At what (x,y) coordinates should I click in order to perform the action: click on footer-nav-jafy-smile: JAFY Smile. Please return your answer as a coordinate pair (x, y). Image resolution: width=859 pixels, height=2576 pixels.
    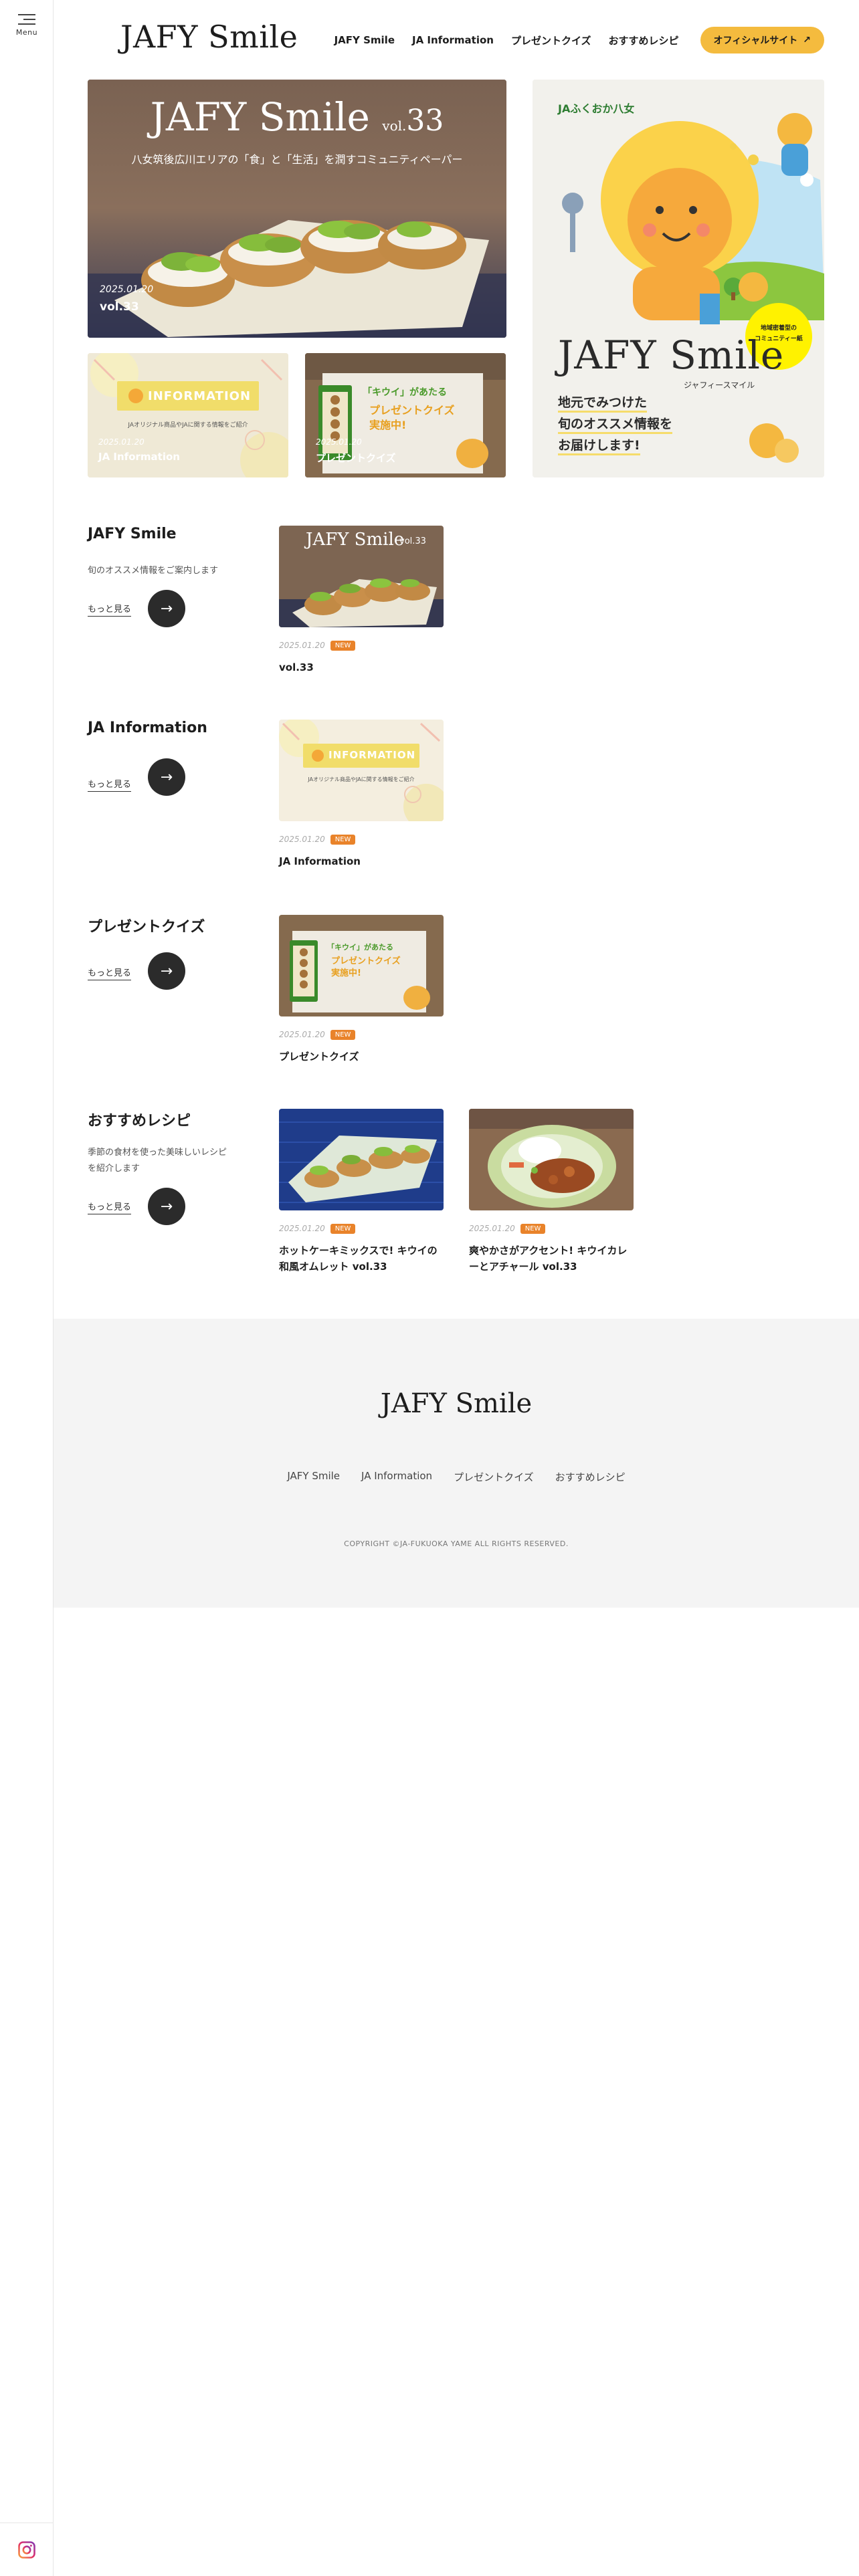
    Looking at the image, I should click on (313, 1477).